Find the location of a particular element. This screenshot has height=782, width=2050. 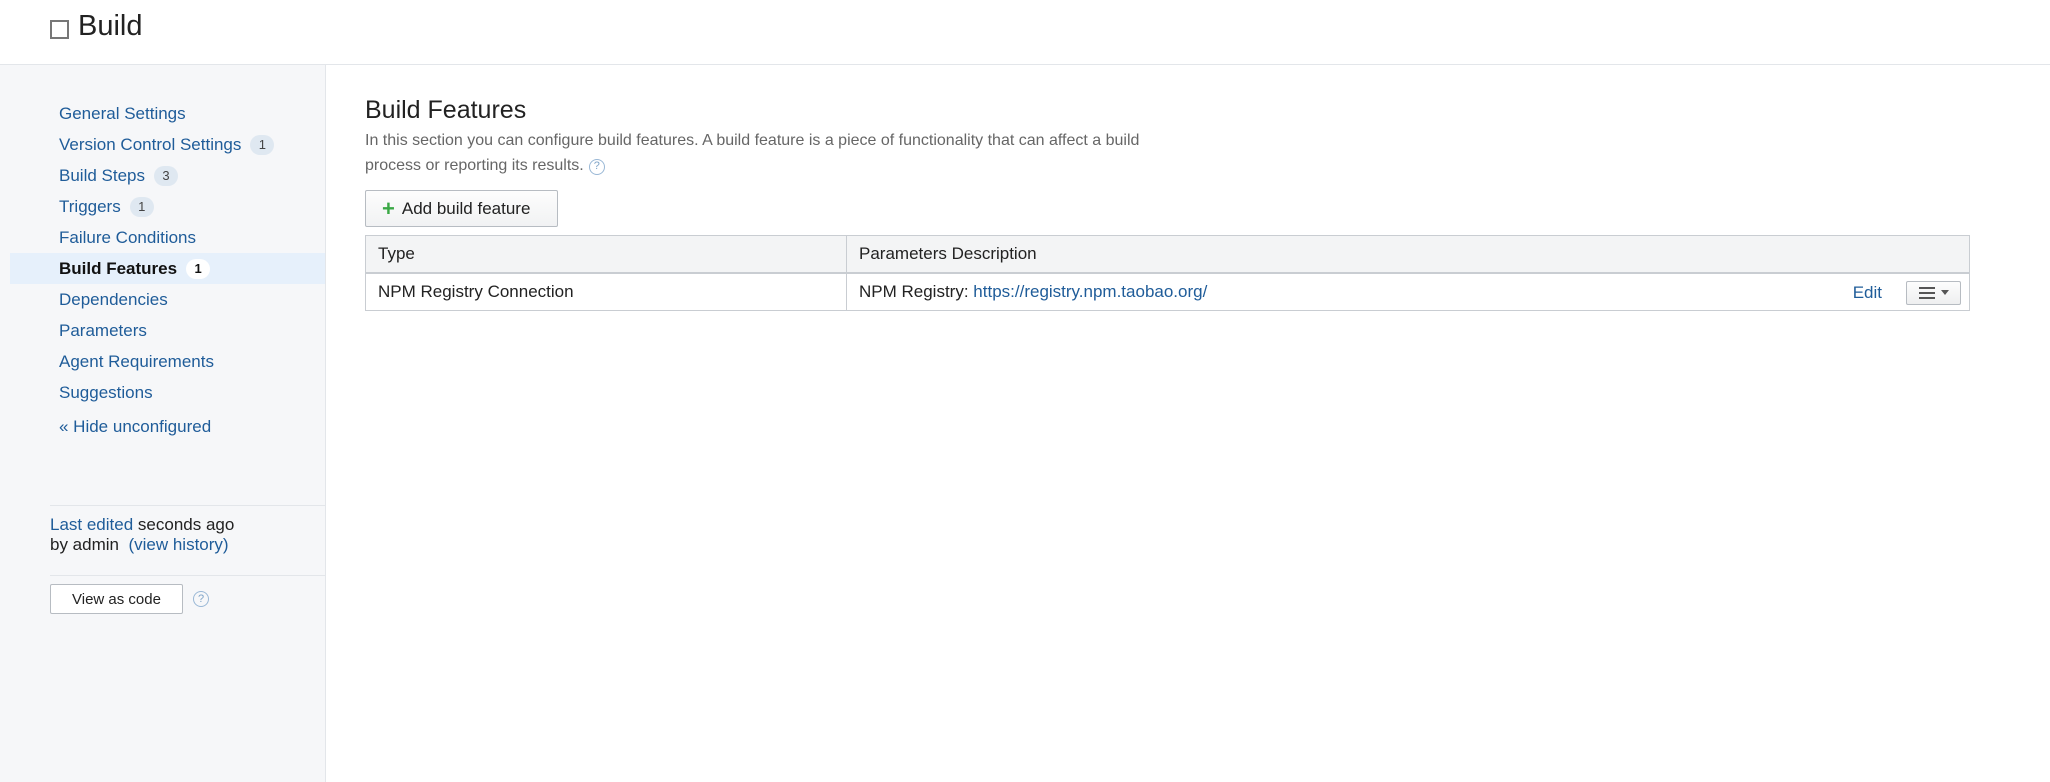

table-header-row: Type Parameters Description is located at coordinates (1167, 254).